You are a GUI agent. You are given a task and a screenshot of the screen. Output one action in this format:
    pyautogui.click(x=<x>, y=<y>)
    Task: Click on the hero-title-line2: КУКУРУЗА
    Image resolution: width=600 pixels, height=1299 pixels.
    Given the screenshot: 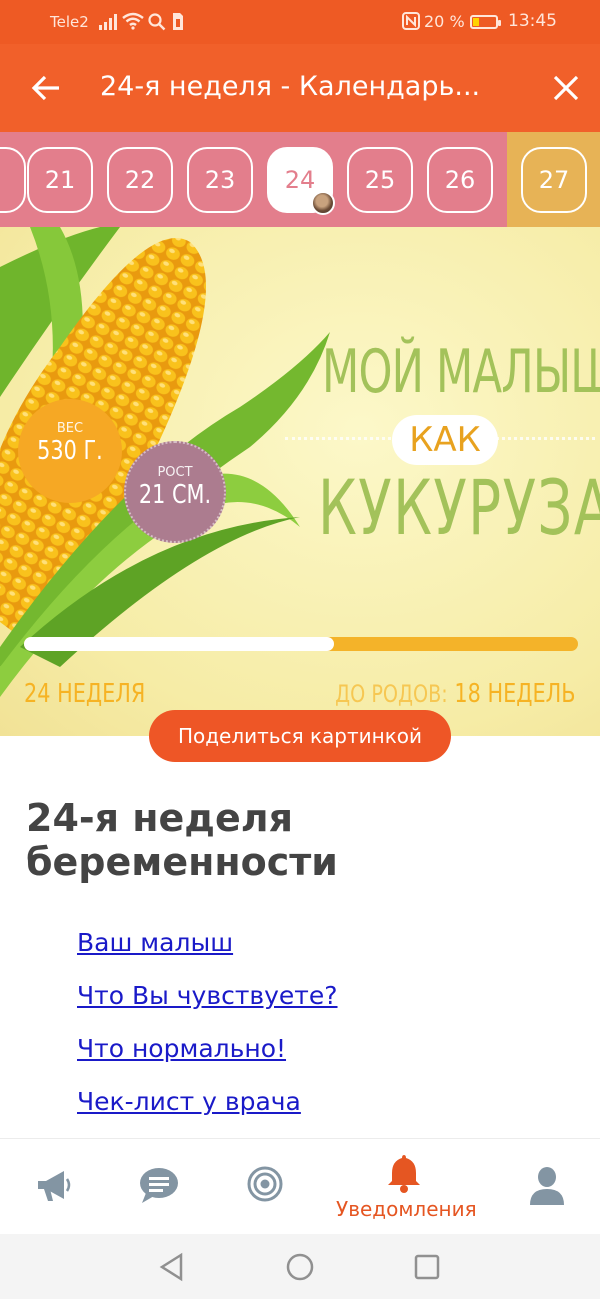 What is the action you would take?
    pyautogui.click(x=459, y=507)
    